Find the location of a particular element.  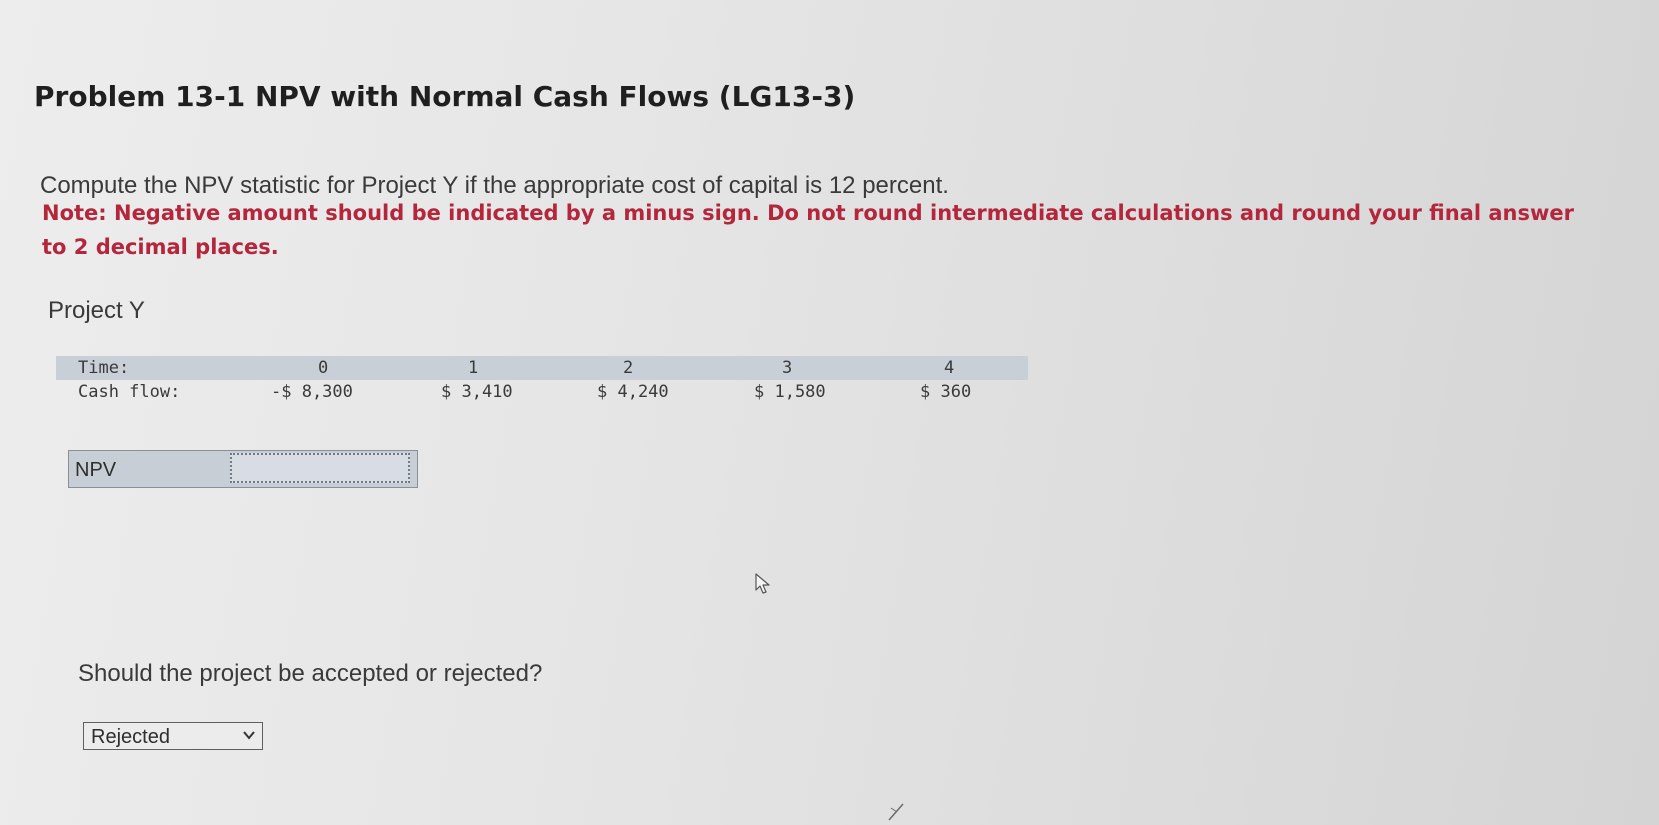

time-row: Time: 0 1 2 3 4 is located at coordinates (542, 368).